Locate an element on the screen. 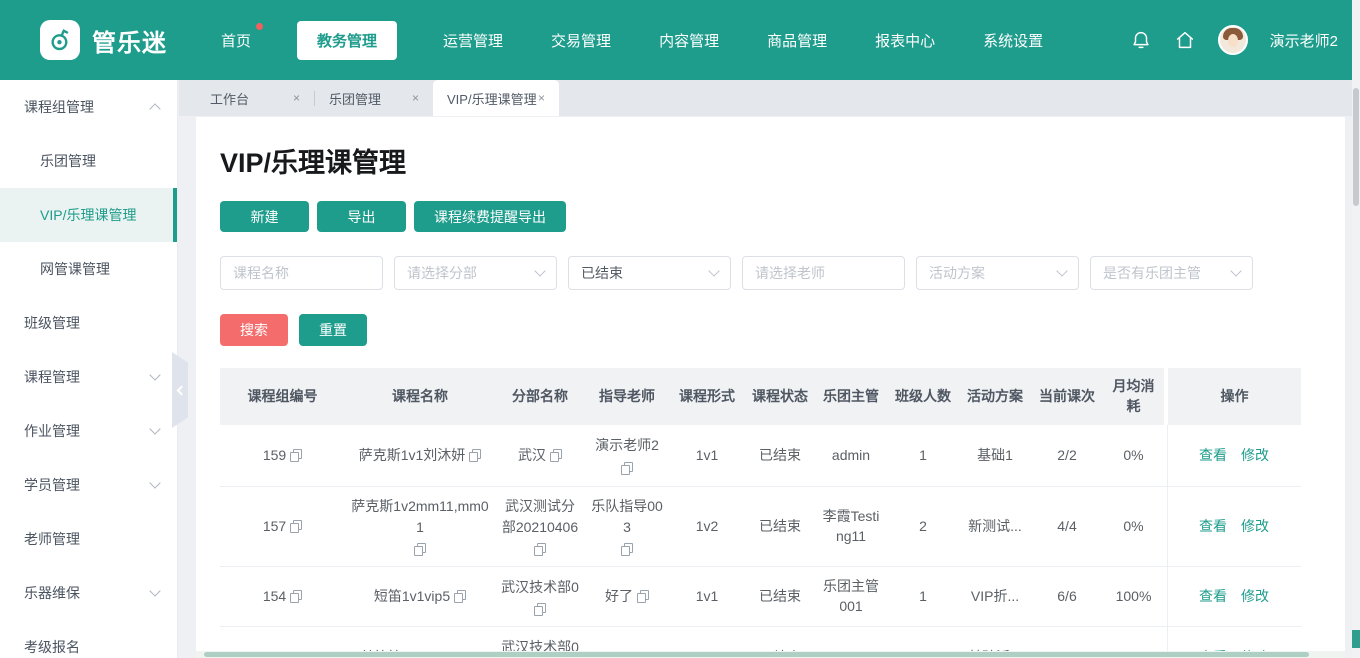 The height and width of the screenshot is (658, 1360). sidebar-item-instrument: 乐器维保 is located at coordinates (88, 593).